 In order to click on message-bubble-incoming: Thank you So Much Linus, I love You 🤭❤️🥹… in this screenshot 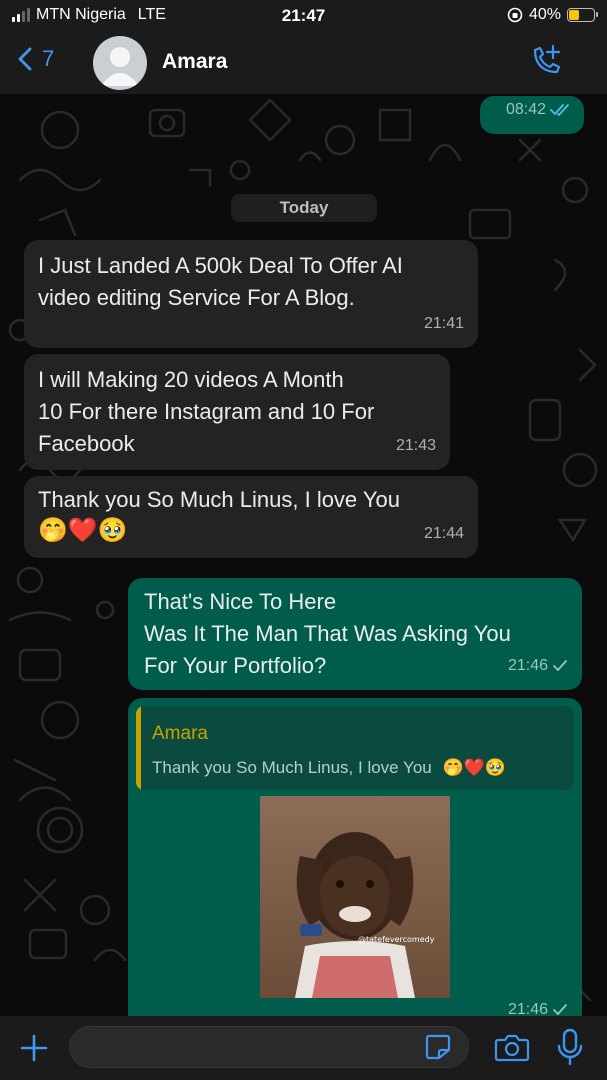, I will do `click(251, 517)`.